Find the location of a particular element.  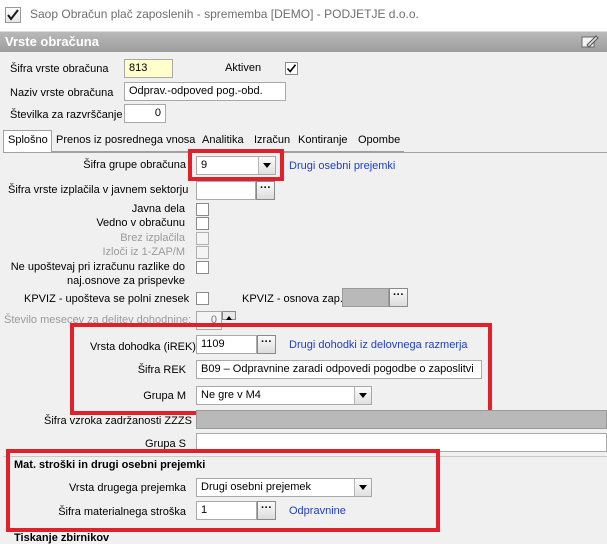

tiskanje-zbirnikov-section-title: Tiskanje zbirnikov is located at coordinates (62, 538).